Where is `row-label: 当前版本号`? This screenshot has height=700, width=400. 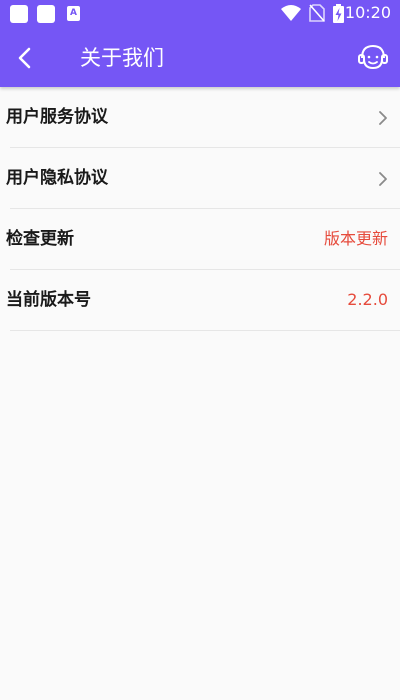
row-label: 当前版本号 is located at coordinates (48, 300).